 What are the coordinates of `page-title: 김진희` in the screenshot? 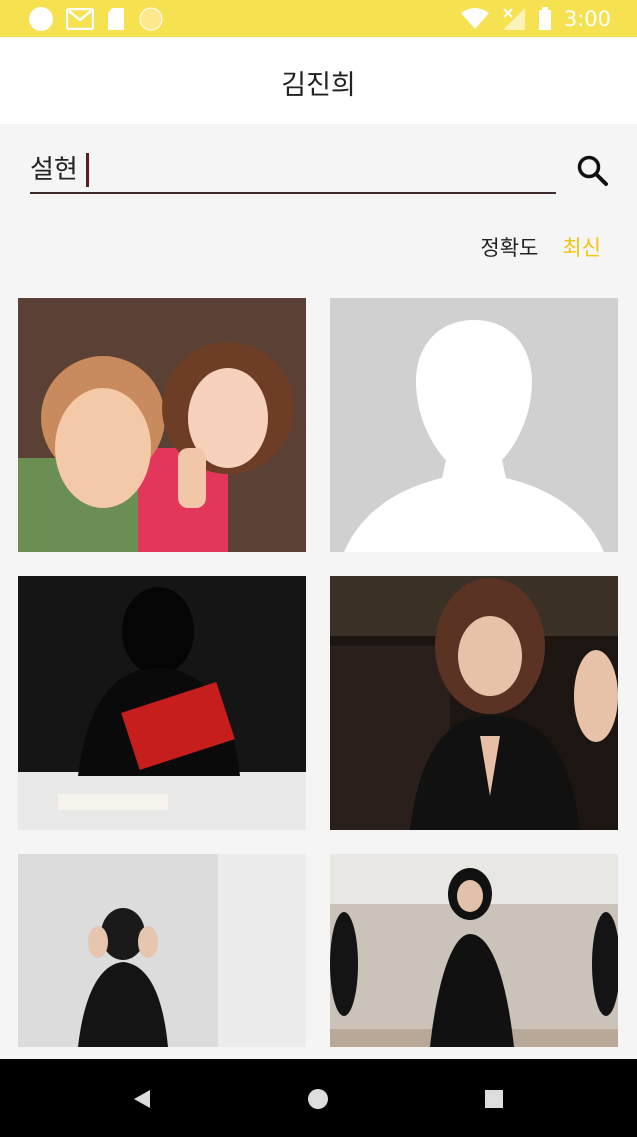 It's located at (318, 85).